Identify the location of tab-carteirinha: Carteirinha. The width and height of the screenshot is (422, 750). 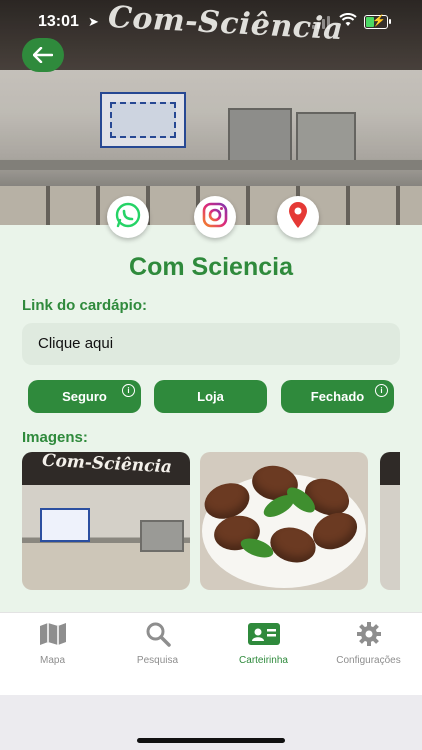
(263, 643).